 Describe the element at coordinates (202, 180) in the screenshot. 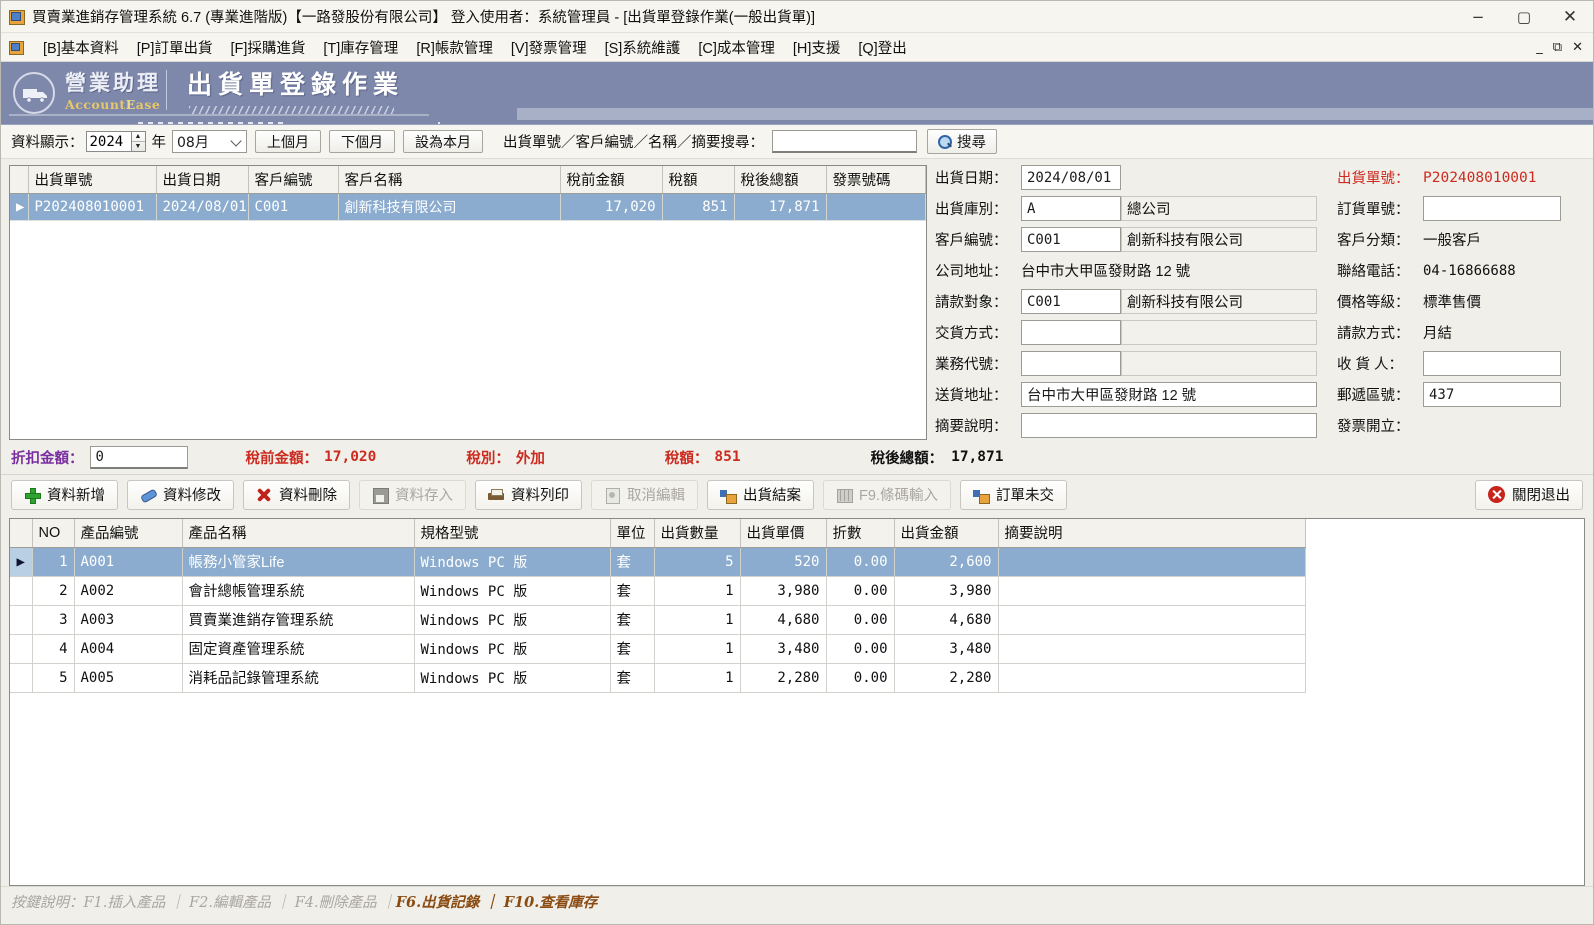

I see `col-ship-date: 出貨日期` at that location.